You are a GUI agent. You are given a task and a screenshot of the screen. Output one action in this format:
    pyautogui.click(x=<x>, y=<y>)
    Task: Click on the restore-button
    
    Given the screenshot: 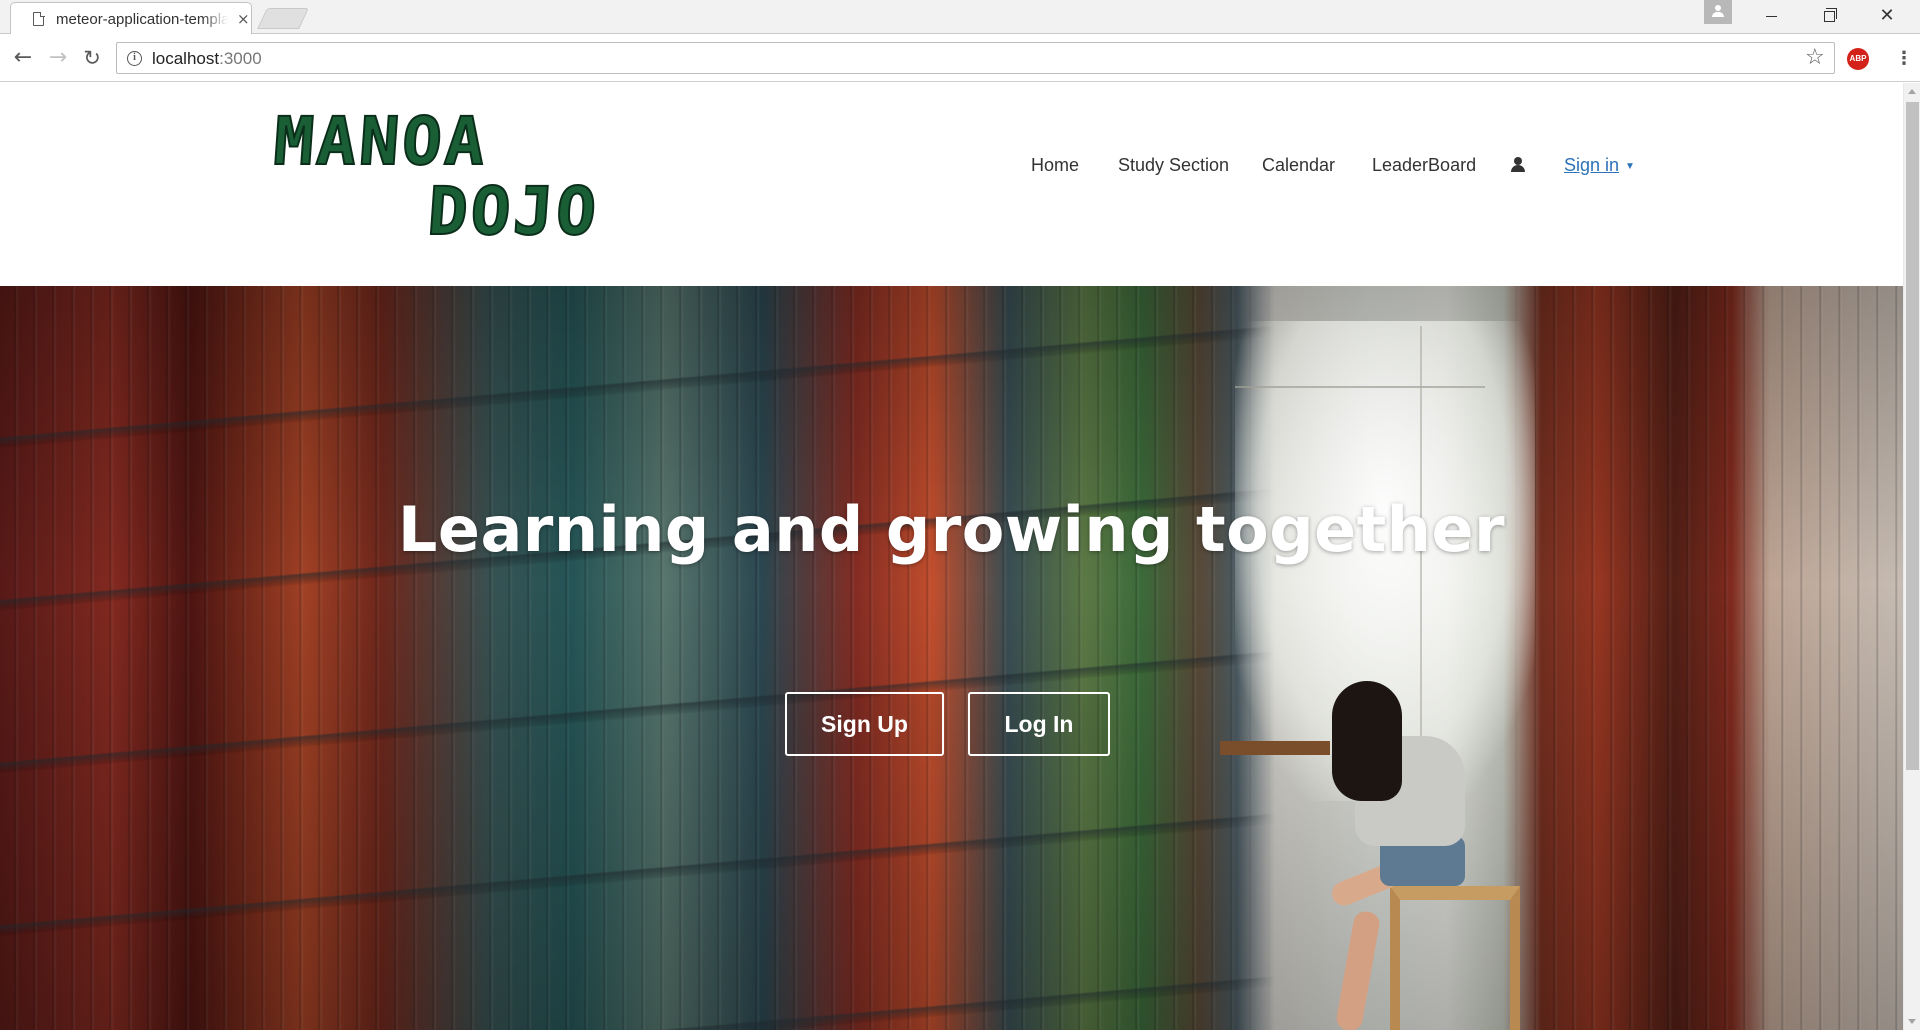 What is the action you would take?
    pyautogui.click(x=1829, y=16)
    